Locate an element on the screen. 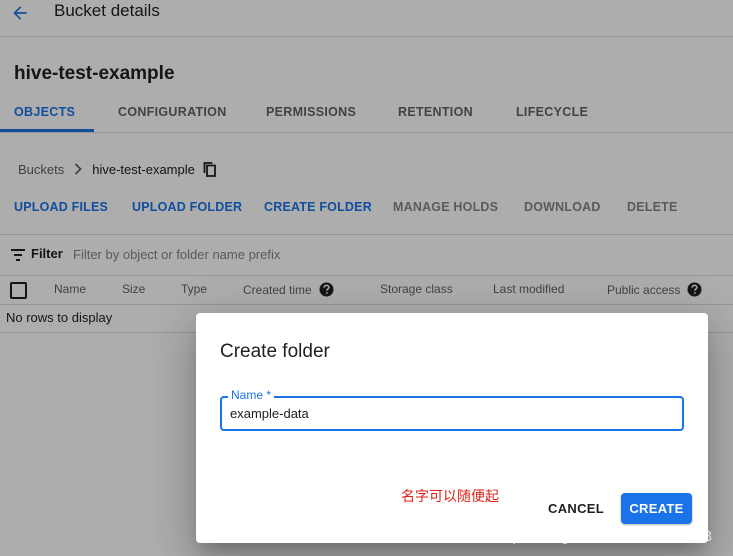 This screenshot has width=733, height=556. folder-name-label: Name * is located at coordinates (251, 395).